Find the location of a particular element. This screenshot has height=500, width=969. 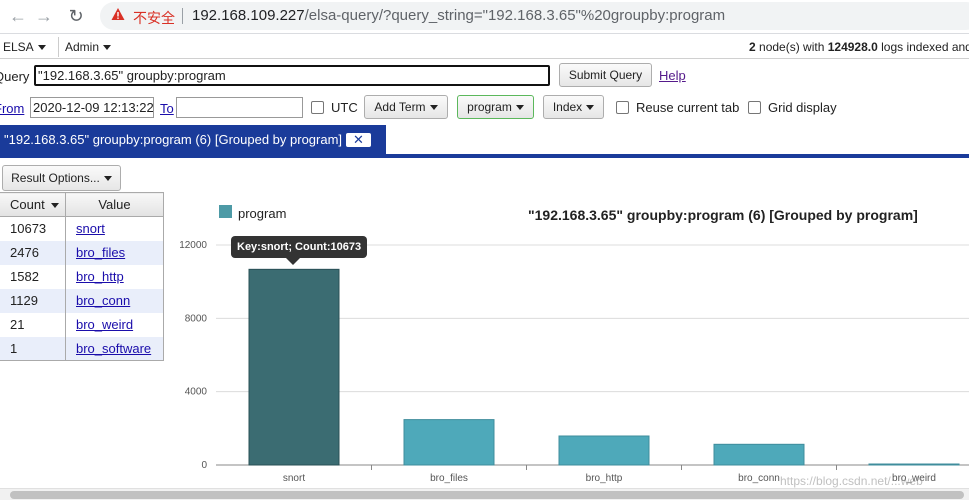

query-input: "192.168.3.65" groupby:program is located at coordinates (292, 75).